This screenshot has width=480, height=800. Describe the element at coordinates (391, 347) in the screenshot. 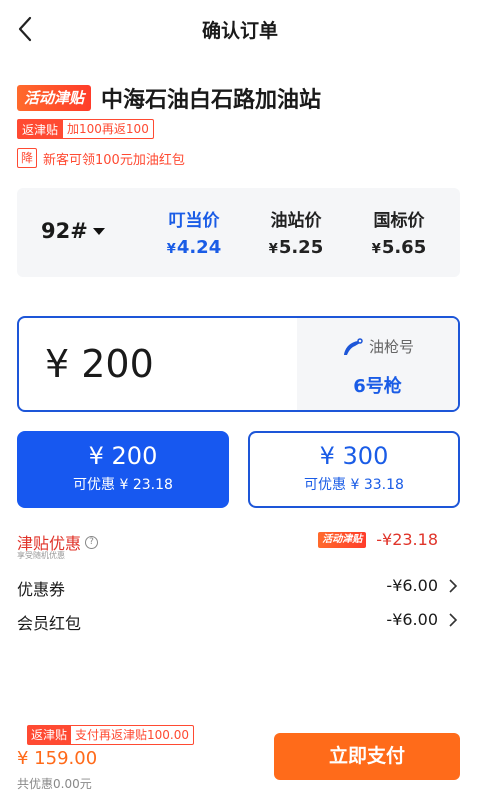

I see `nozzle-label: 油枪号` at that location.